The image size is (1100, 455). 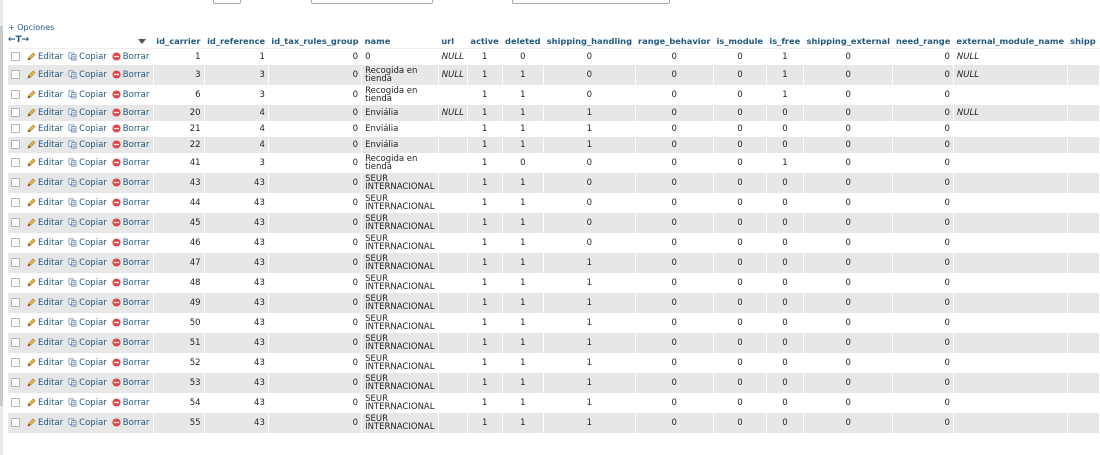 I want to click on col-url: url, so click(x=453, y=41).